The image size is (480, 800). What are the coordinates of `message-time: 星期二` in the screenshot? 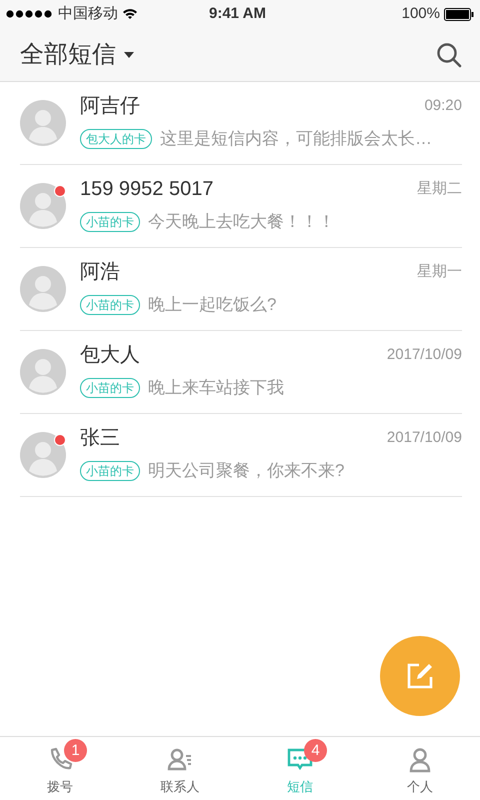 It's located at (439, 189).